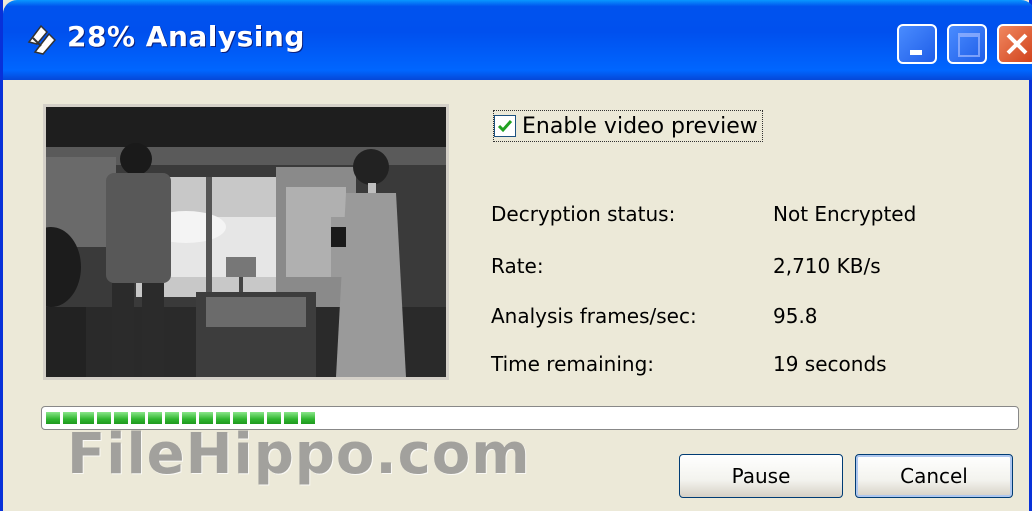  Describe the element at coordinates (594, 316) in the screenshot. I see `frames-per-sec-label: Analysis frames/sec:` at that location.